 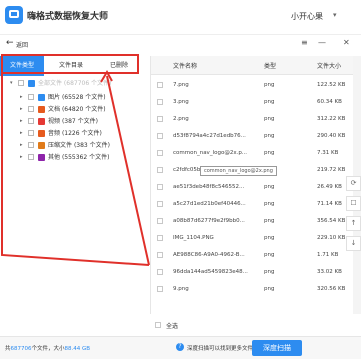 What do you see at coordinates (83, 109) in the screenshot?
I see `tree-item-count: (64820 个文件)` at bounding box center [83, 109].